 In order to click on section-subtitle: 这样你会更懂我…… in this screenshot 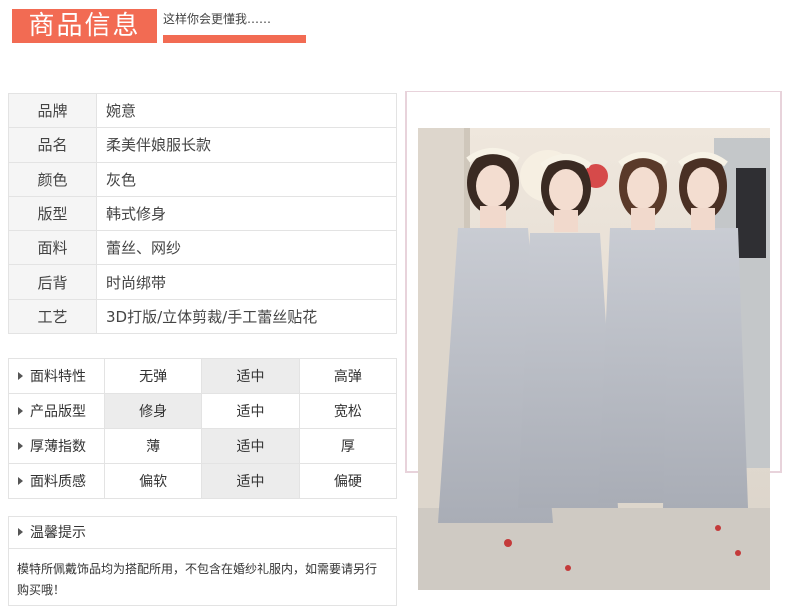, I will do `click(217, 19)`.